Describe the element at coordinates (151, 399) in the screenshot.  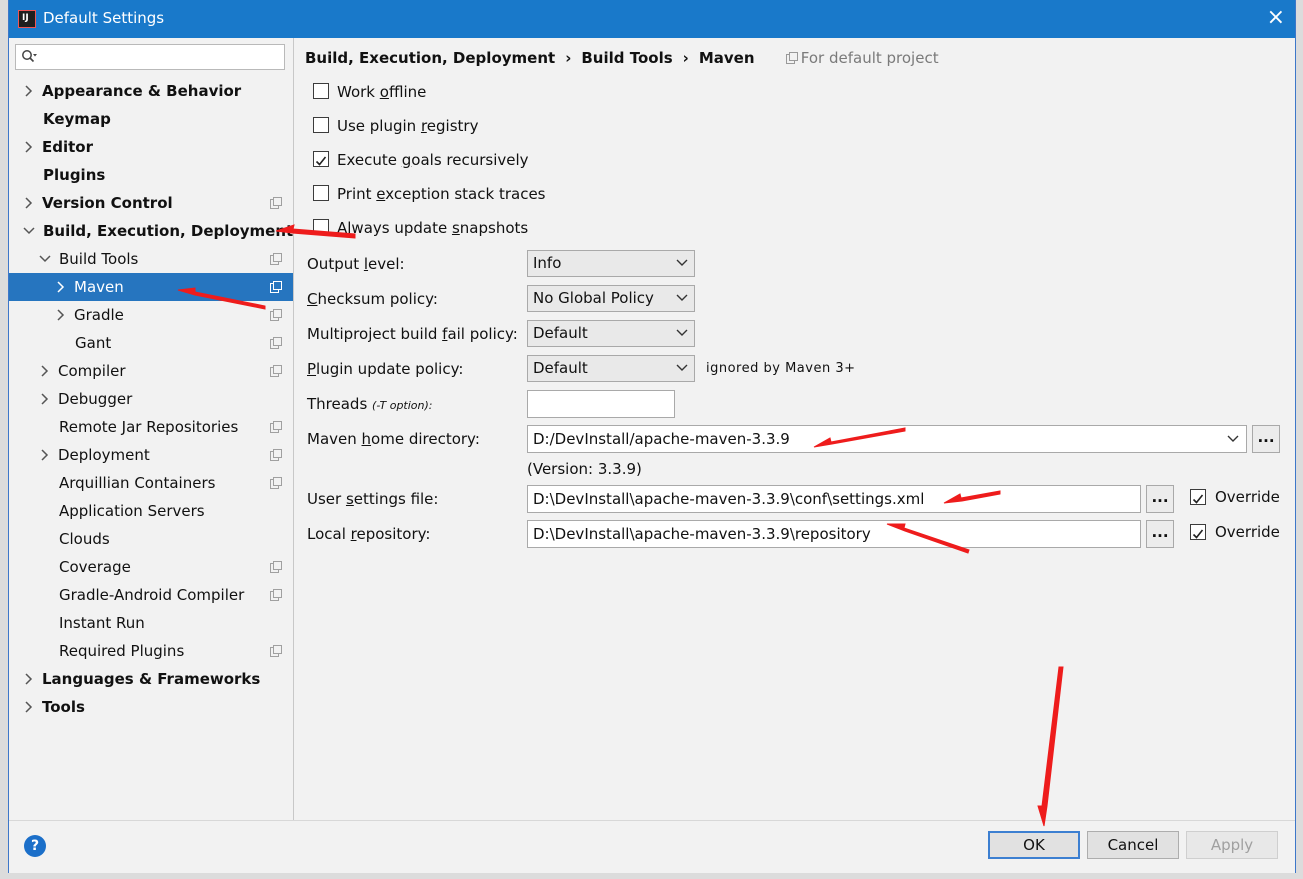
I see `sidebar-item: Debugger` at that location.